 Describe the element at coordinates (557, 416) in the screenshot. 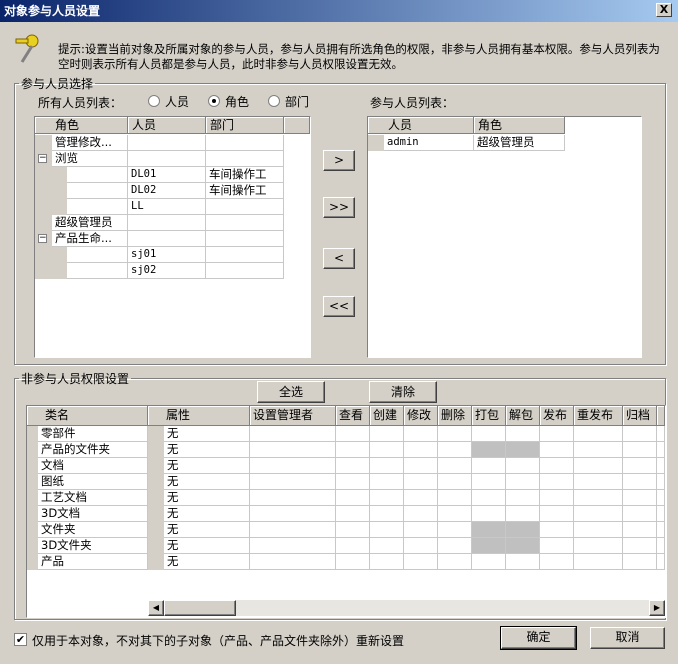

I see `column-header: 发布` at that location.